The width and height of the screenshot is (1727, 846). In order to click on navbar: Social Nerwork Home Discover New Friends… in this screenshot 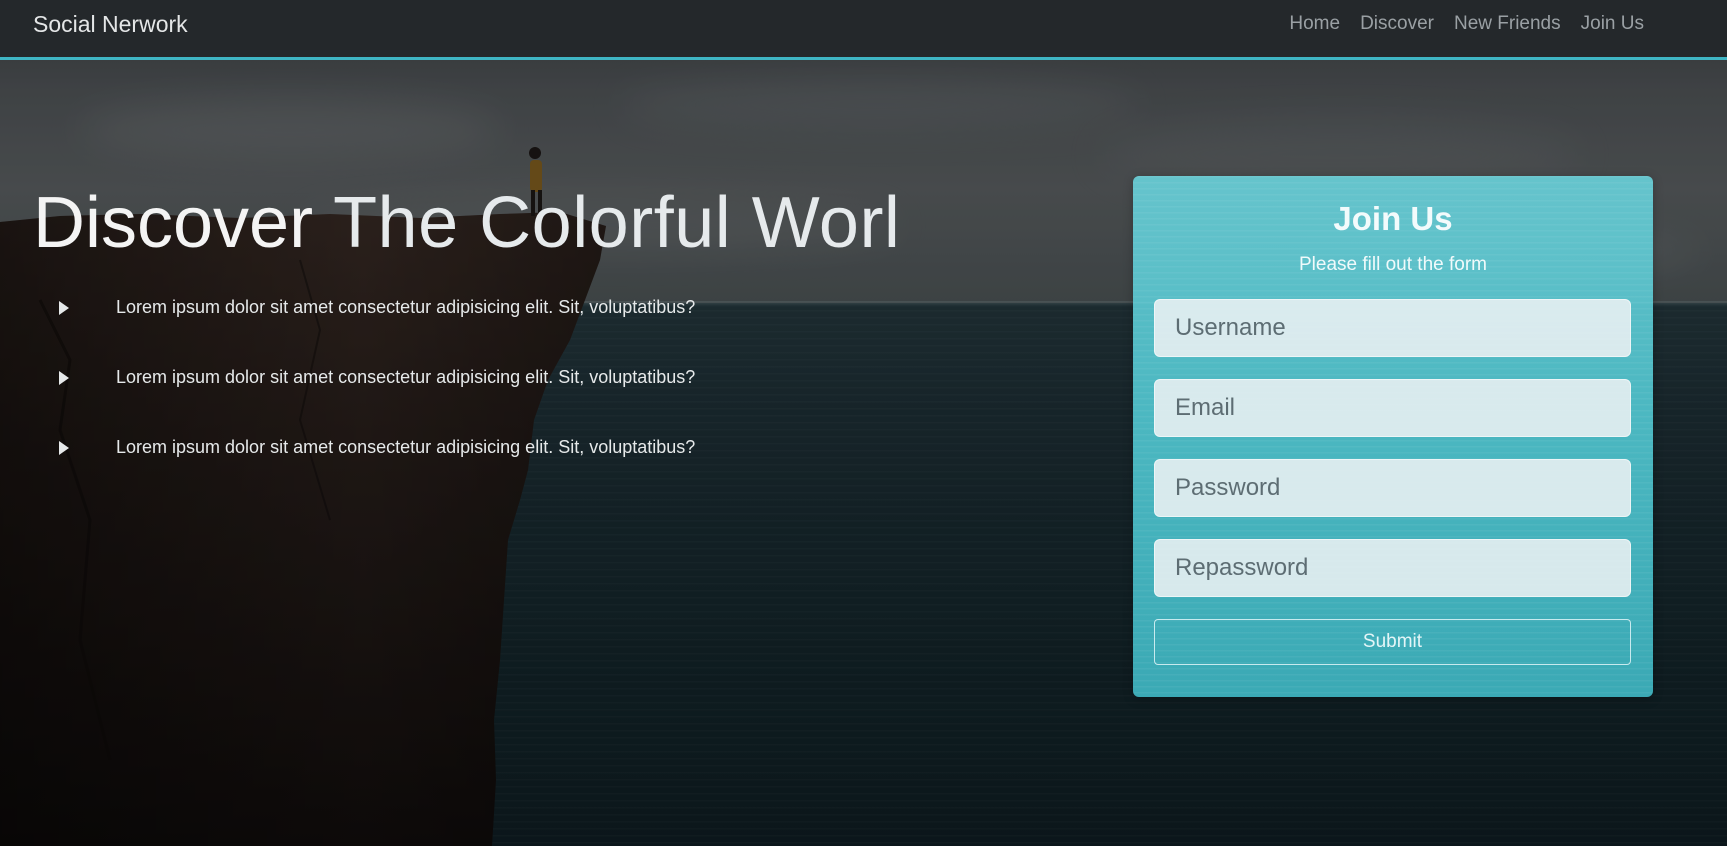, I will do `click(863, 30)`.